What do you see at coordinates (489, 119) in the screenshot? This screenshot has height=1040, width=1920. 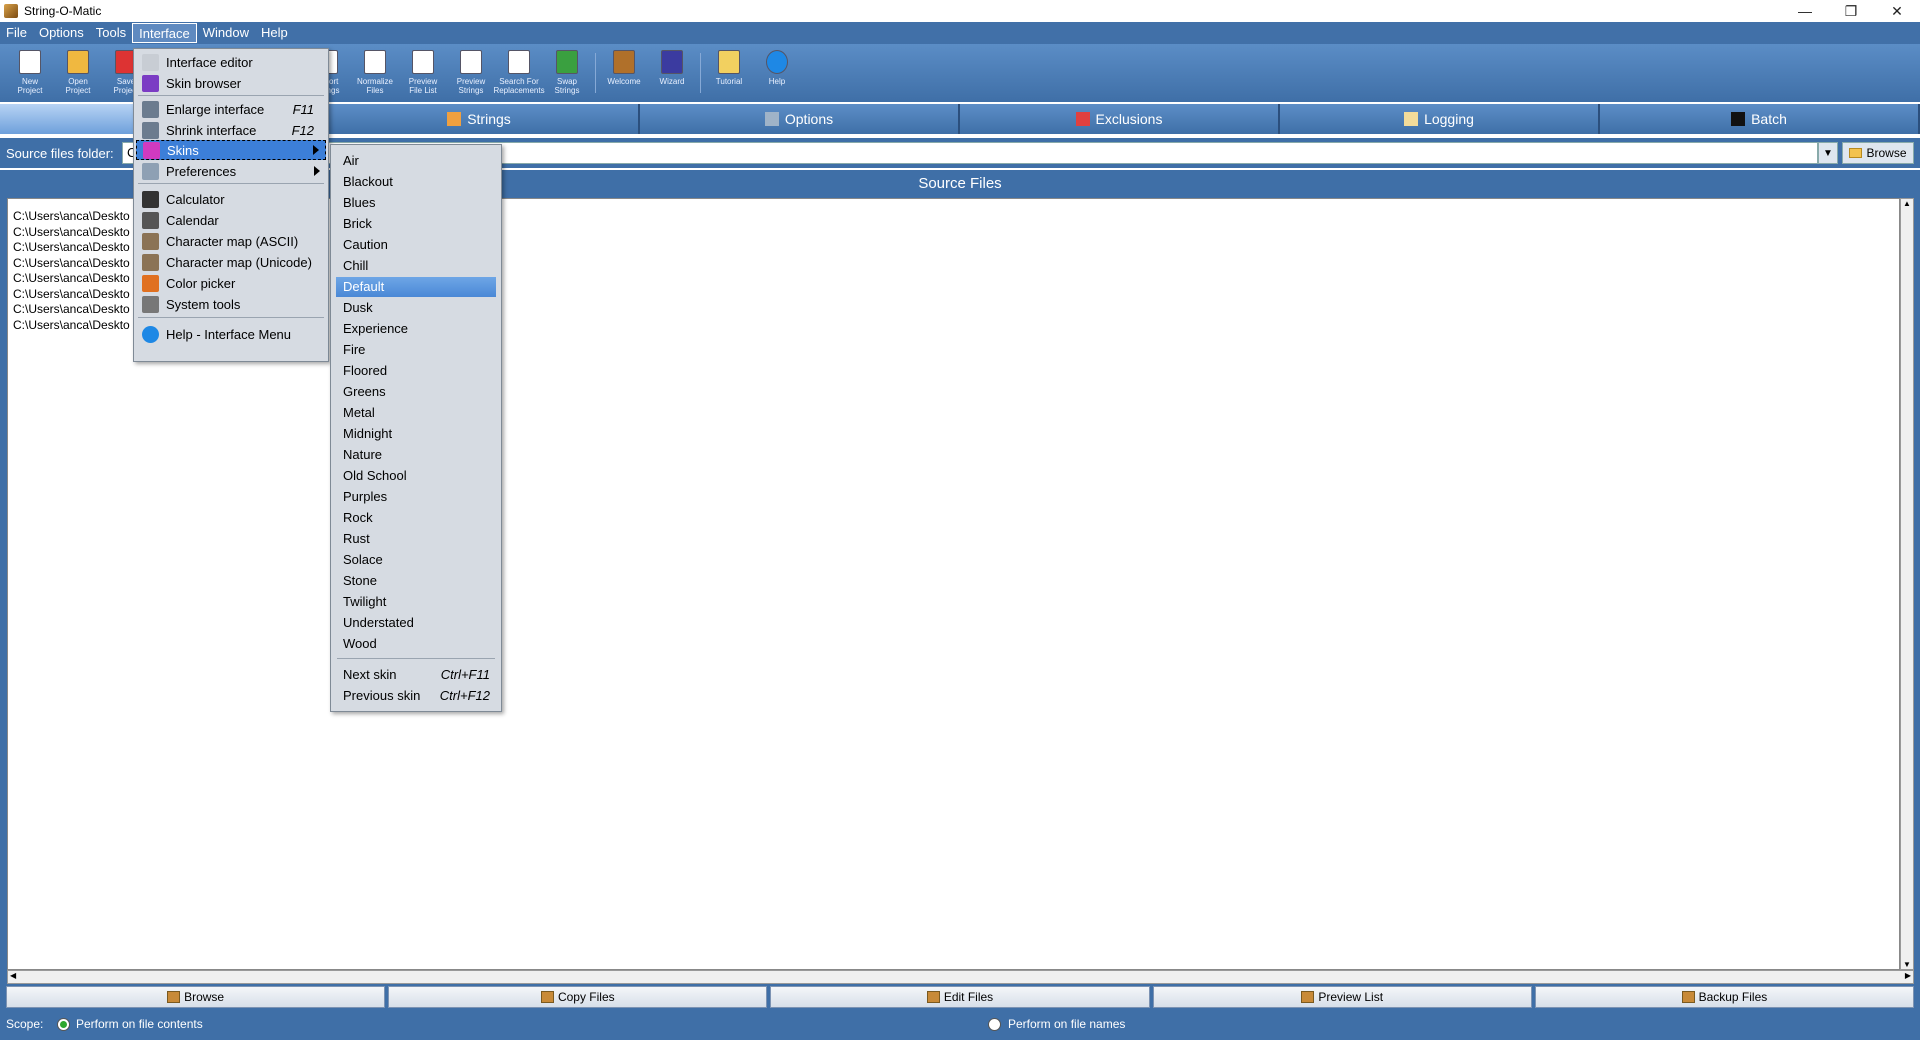 I see `tab-label: Strings` at bounding box center [489, 119].